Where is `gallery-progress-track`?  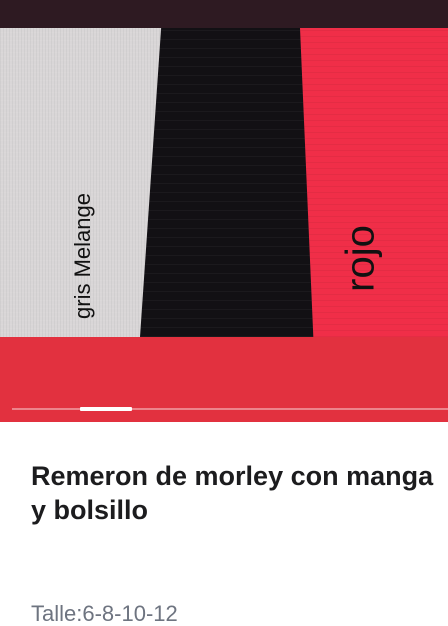
gallery-progress-track is located at coordinates (230, 409).